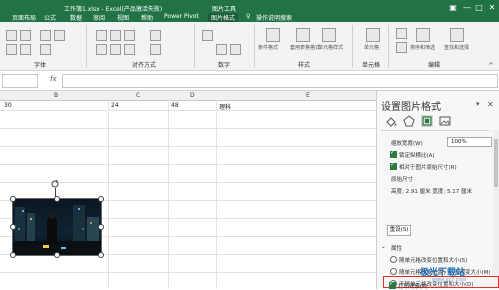 The width and height of the screenshot is (499, 290). What do you see at coordinates (59, 35) in the screenshot?
I see `decrease-font-icon` at bounding box center [59, 35].